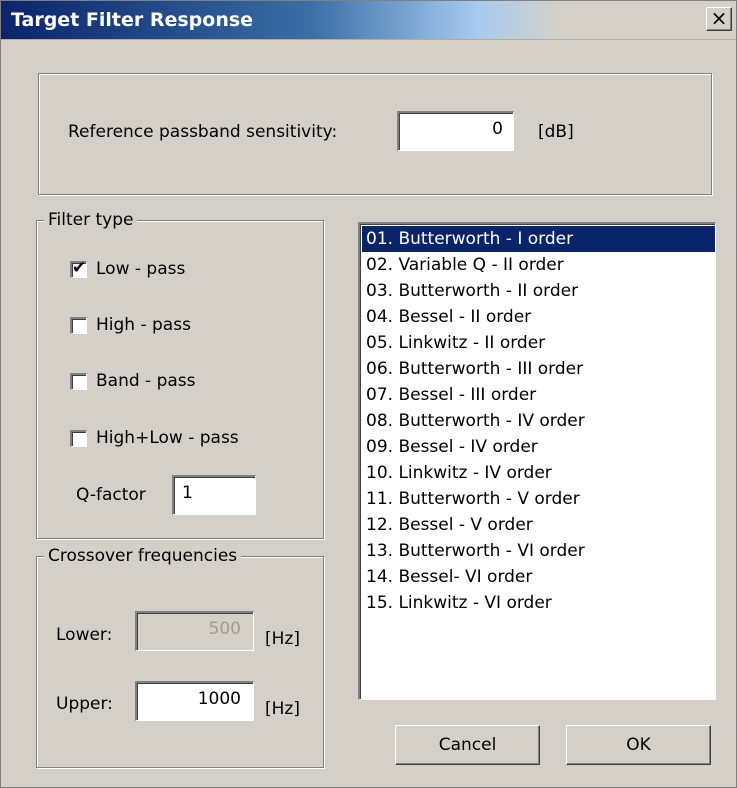  What do you see at coordinates (111, 495) in the screenshot?
I see `q-factor-label: Q-factor` at bounding box center [111, 495].